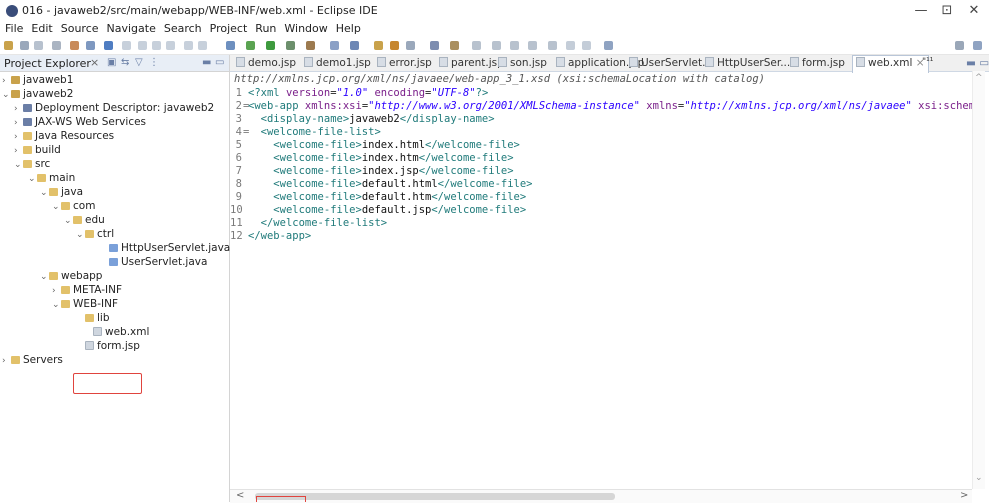  I want to click on menu-run: Run, so click(265, 28).